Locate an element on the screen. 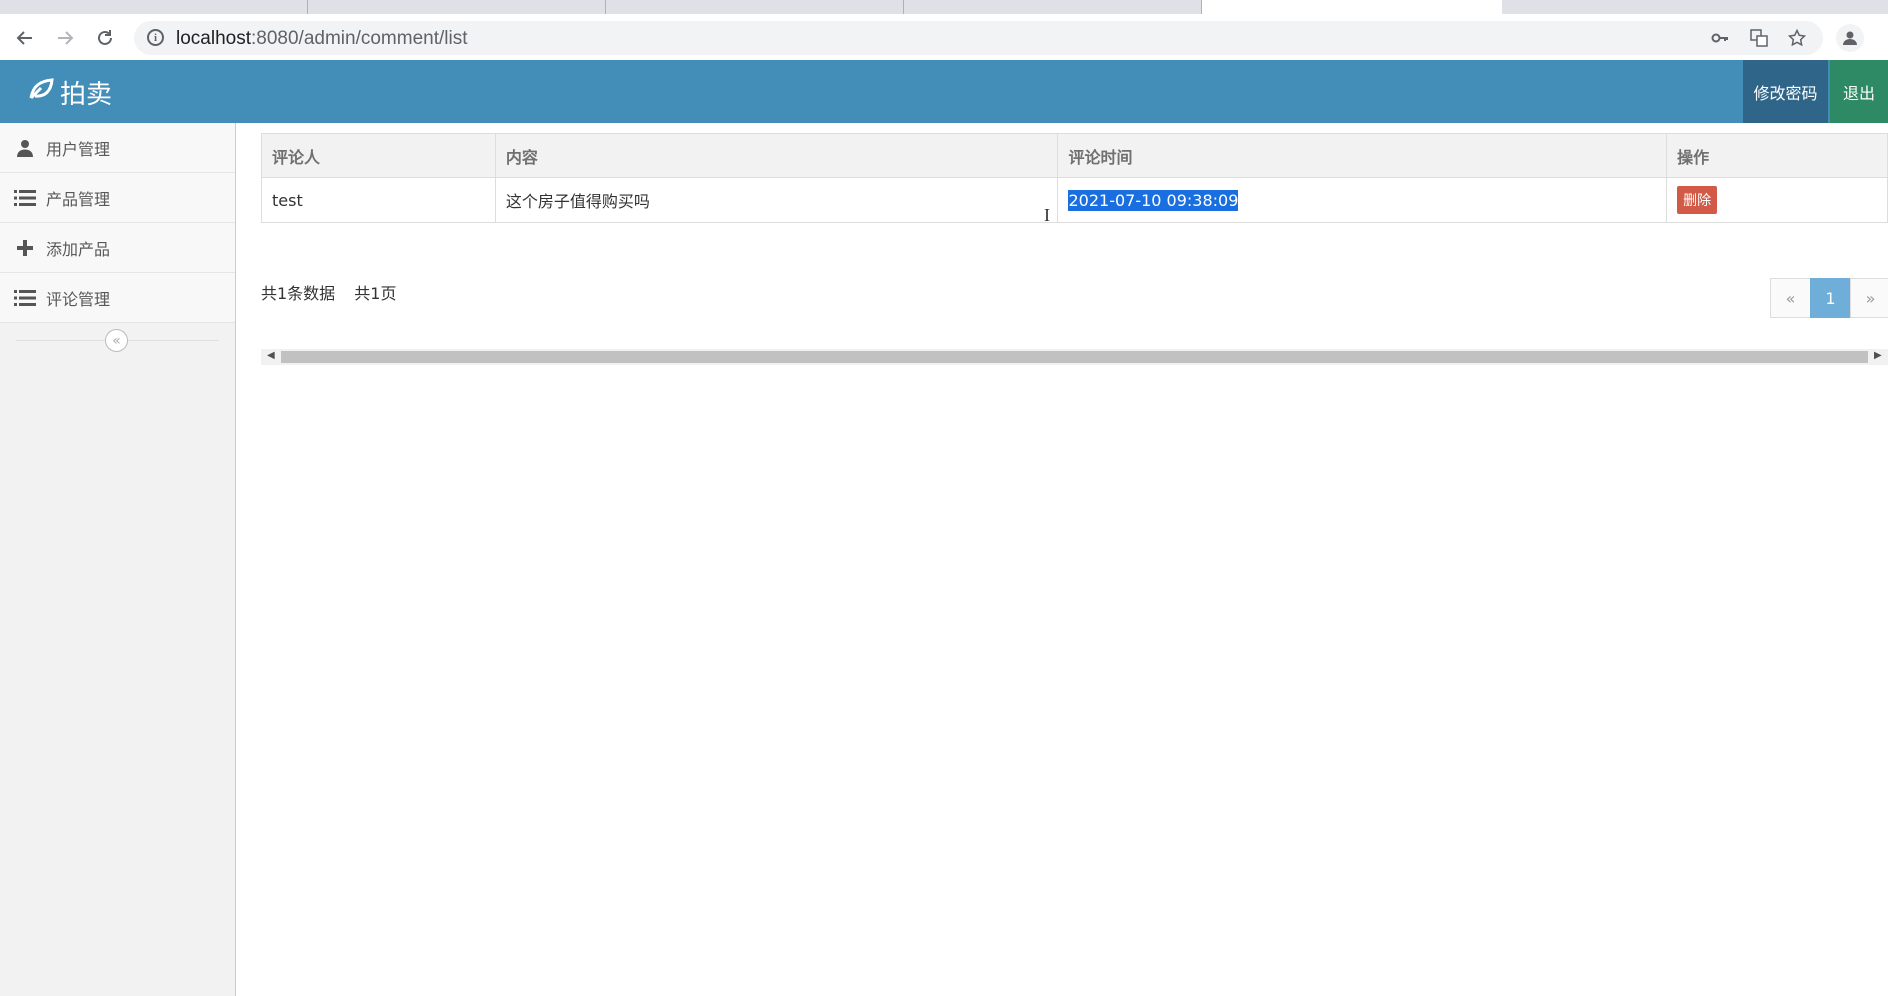  sidebar-item-comments: 评论管理 is located at coordinates (117, 298).